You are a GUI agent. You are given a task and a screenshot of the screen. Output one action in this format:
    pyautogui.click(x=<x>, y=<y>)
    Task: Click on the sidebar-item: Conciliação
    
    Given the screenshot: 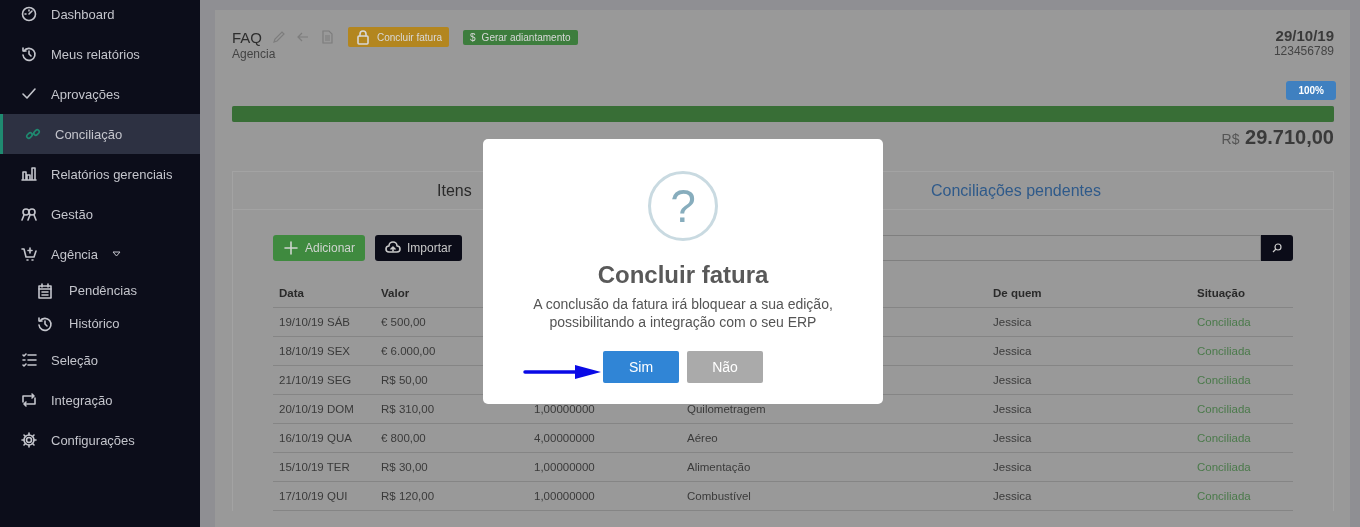 What is the action you would take?
    pyautogui.click(x=100, y=134)
    